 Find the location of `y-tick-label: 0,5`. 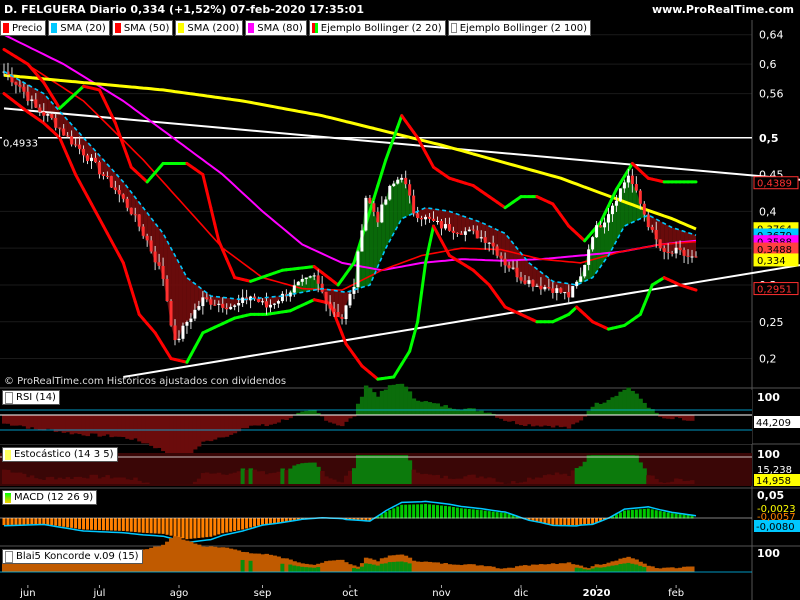

y-tick-label: 0,5 is located at coordinates (769, 138).